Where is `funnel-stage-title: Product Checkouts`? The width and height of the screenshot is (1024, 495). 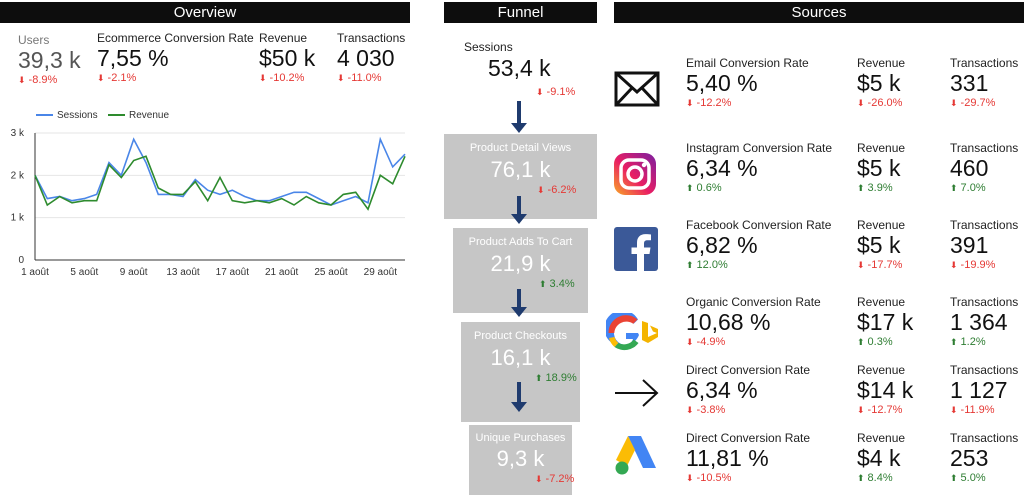 funnel-stage-title: Product Checkouts is located at coordinates (520, 336).